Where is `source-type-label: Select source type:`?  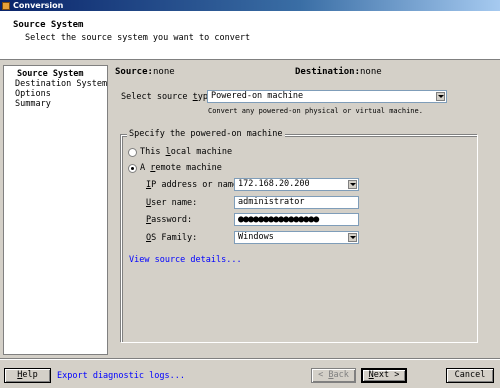 source-type-label: Select source type: is located at coordinates (169, 97).